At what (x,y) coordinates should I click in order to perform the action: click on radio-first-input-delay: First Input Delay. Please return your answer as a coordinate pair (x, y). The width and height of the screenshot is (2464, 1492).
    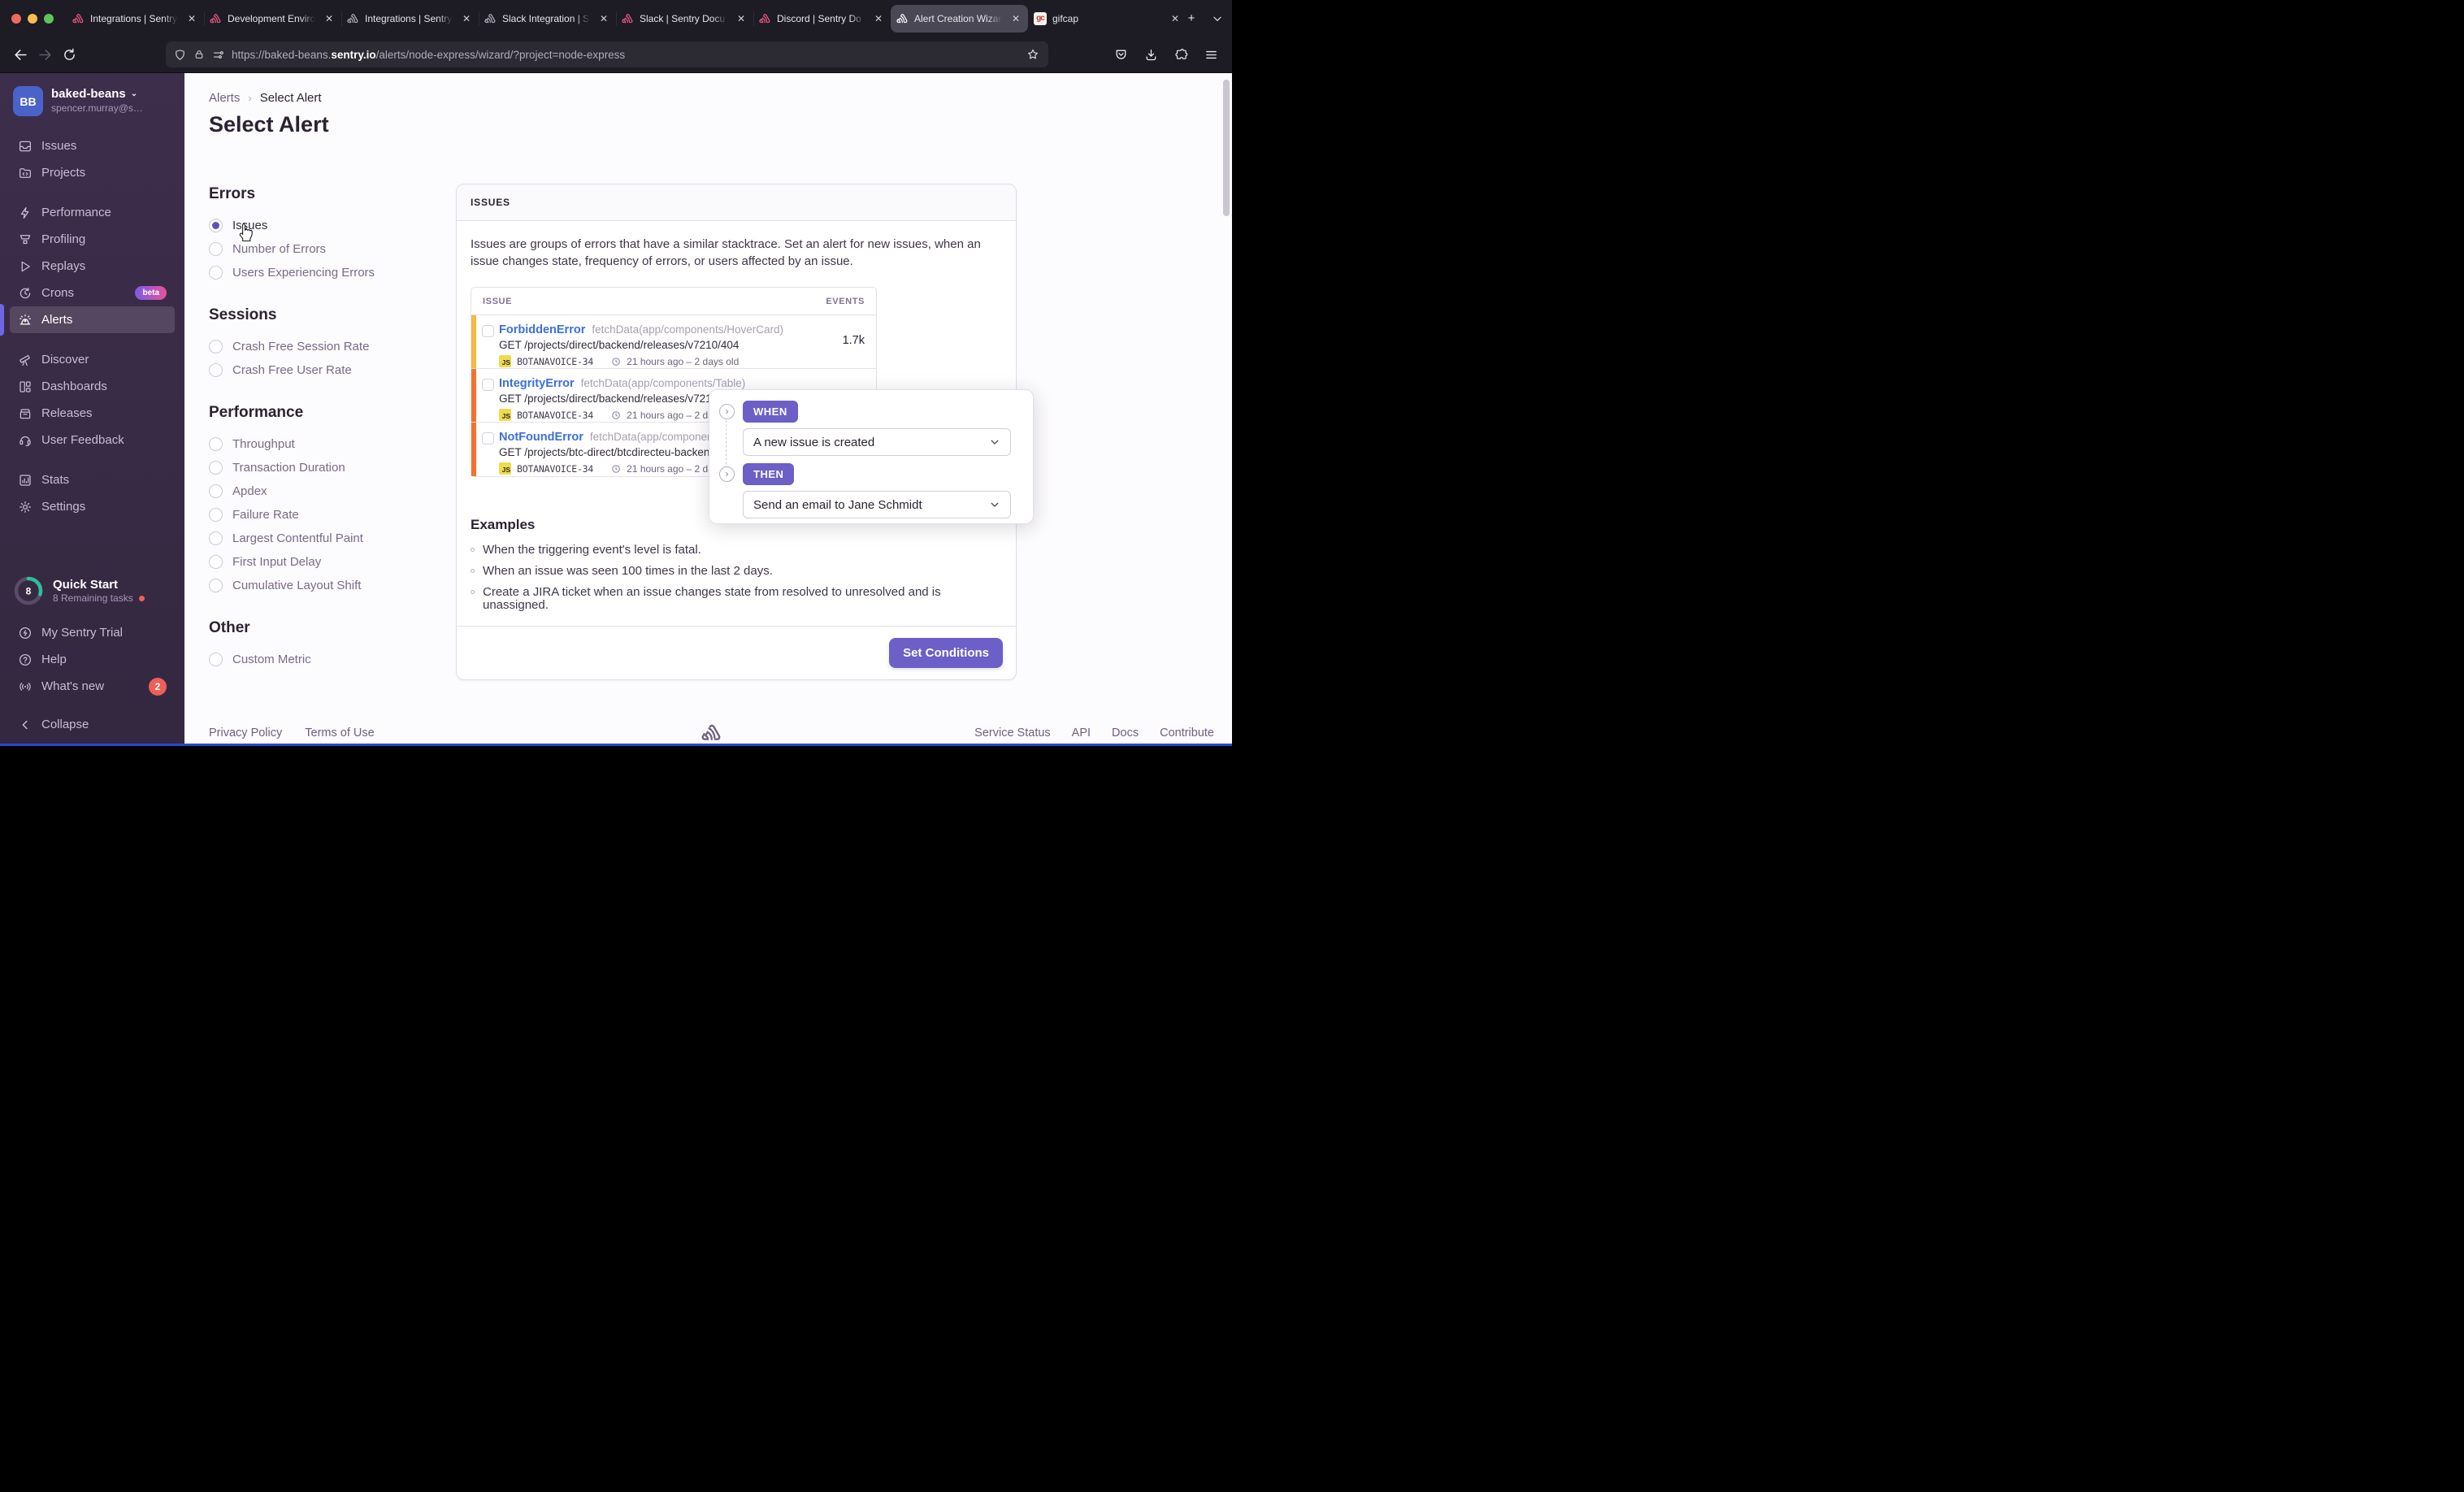
    Looking at the image, I should click on (331, 561).